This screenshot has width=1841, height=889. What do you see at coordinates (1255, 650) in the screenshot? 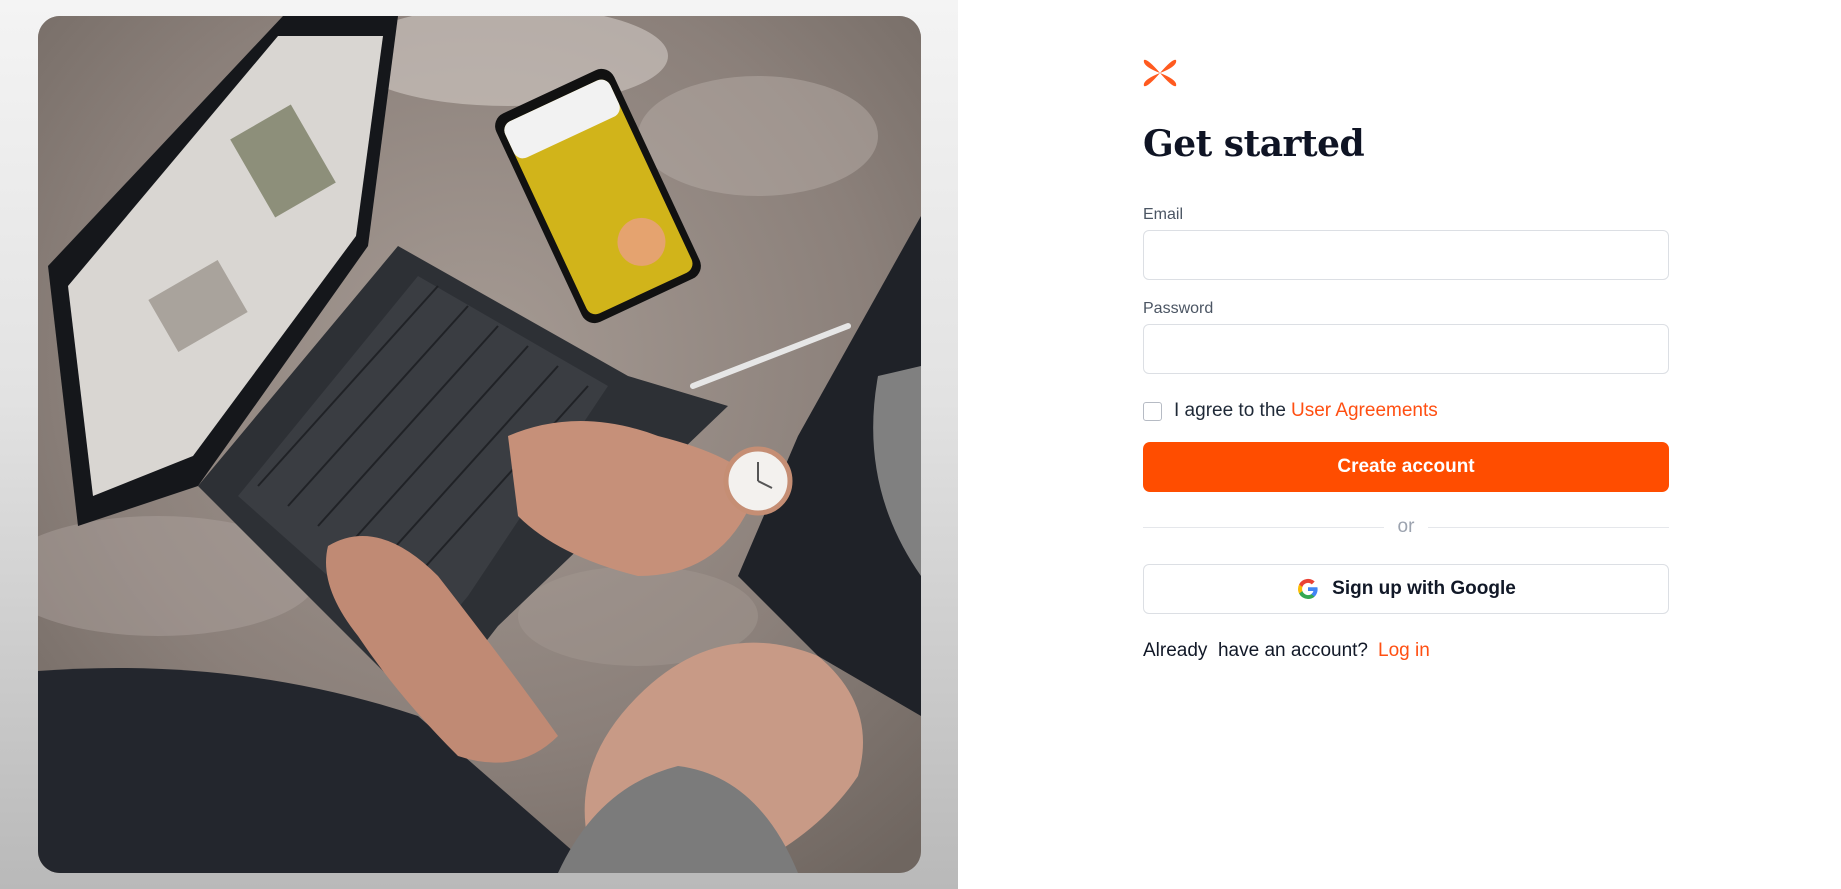
I see `login-prompt: Already have an account?` at bounding box center [1255, 650].